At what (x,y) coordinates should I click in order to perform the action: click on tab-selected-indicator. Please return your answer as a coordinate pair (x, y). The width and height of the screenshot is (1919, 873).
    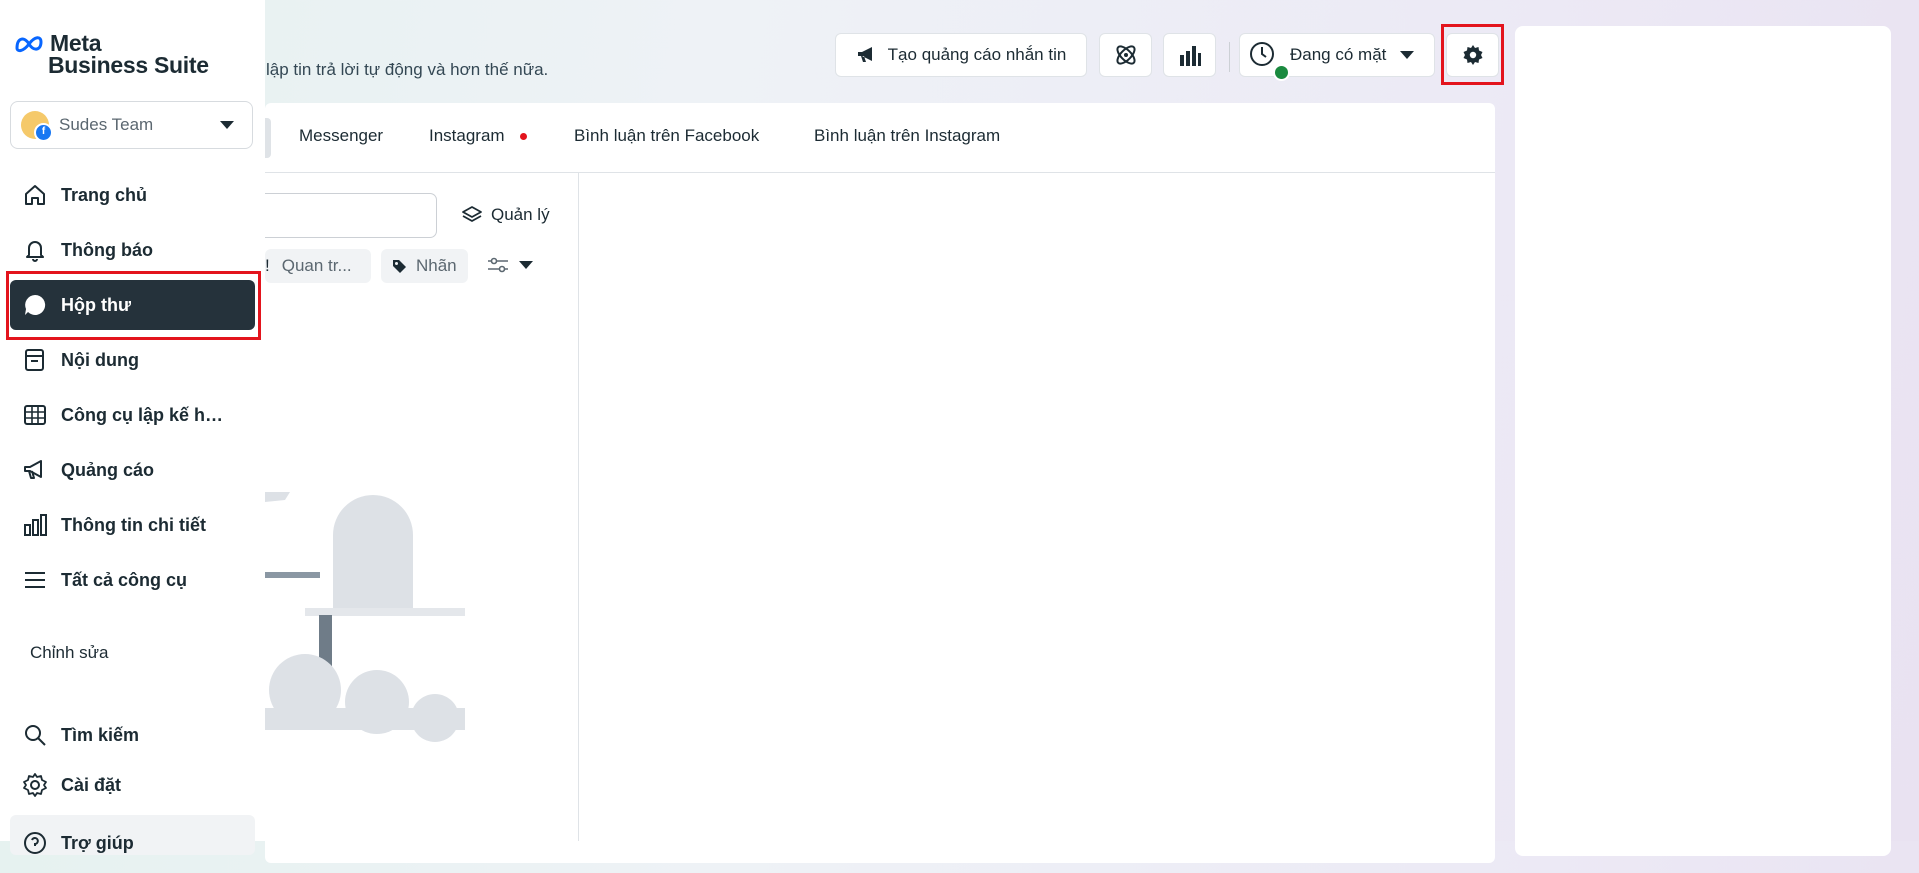
    Looking at the image, I should click on (268, 138).